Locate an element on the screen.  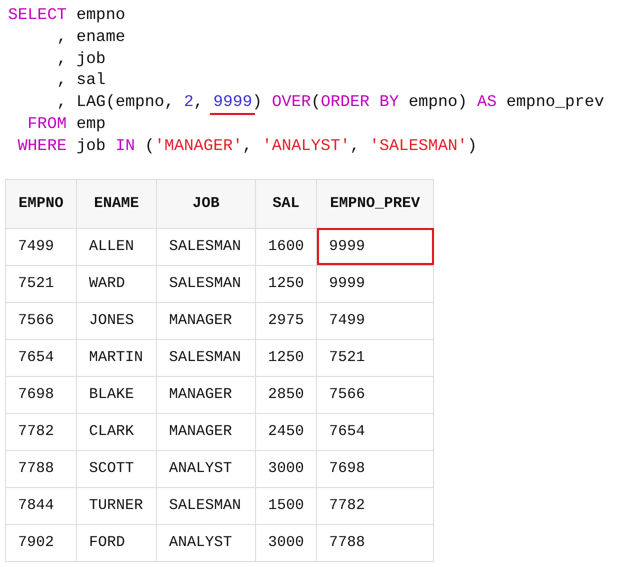
table-cell: ALLEN is located at coordinates (116, 247).